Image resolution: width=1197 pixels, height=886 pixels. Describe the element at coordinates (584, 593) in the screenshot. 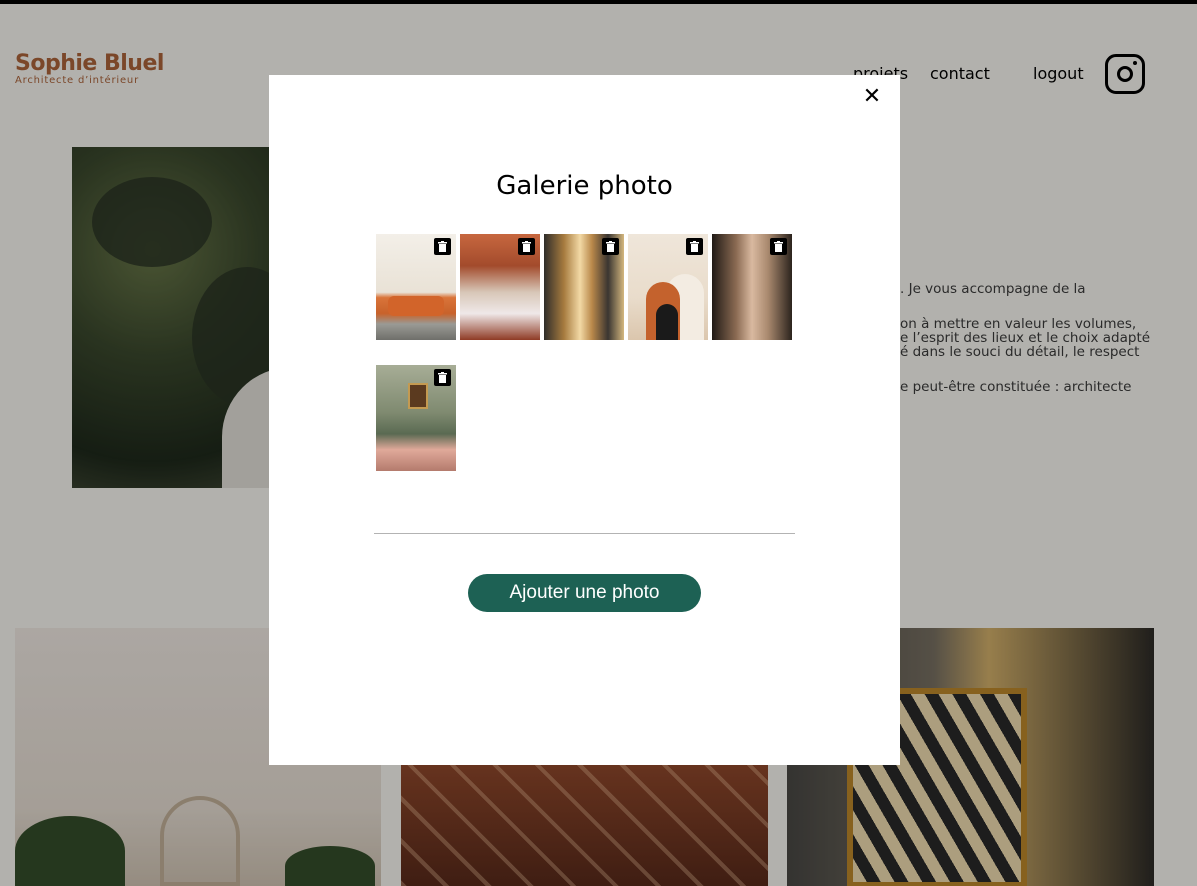

I see `add-photo-button: Ajouter une photo` at that location.